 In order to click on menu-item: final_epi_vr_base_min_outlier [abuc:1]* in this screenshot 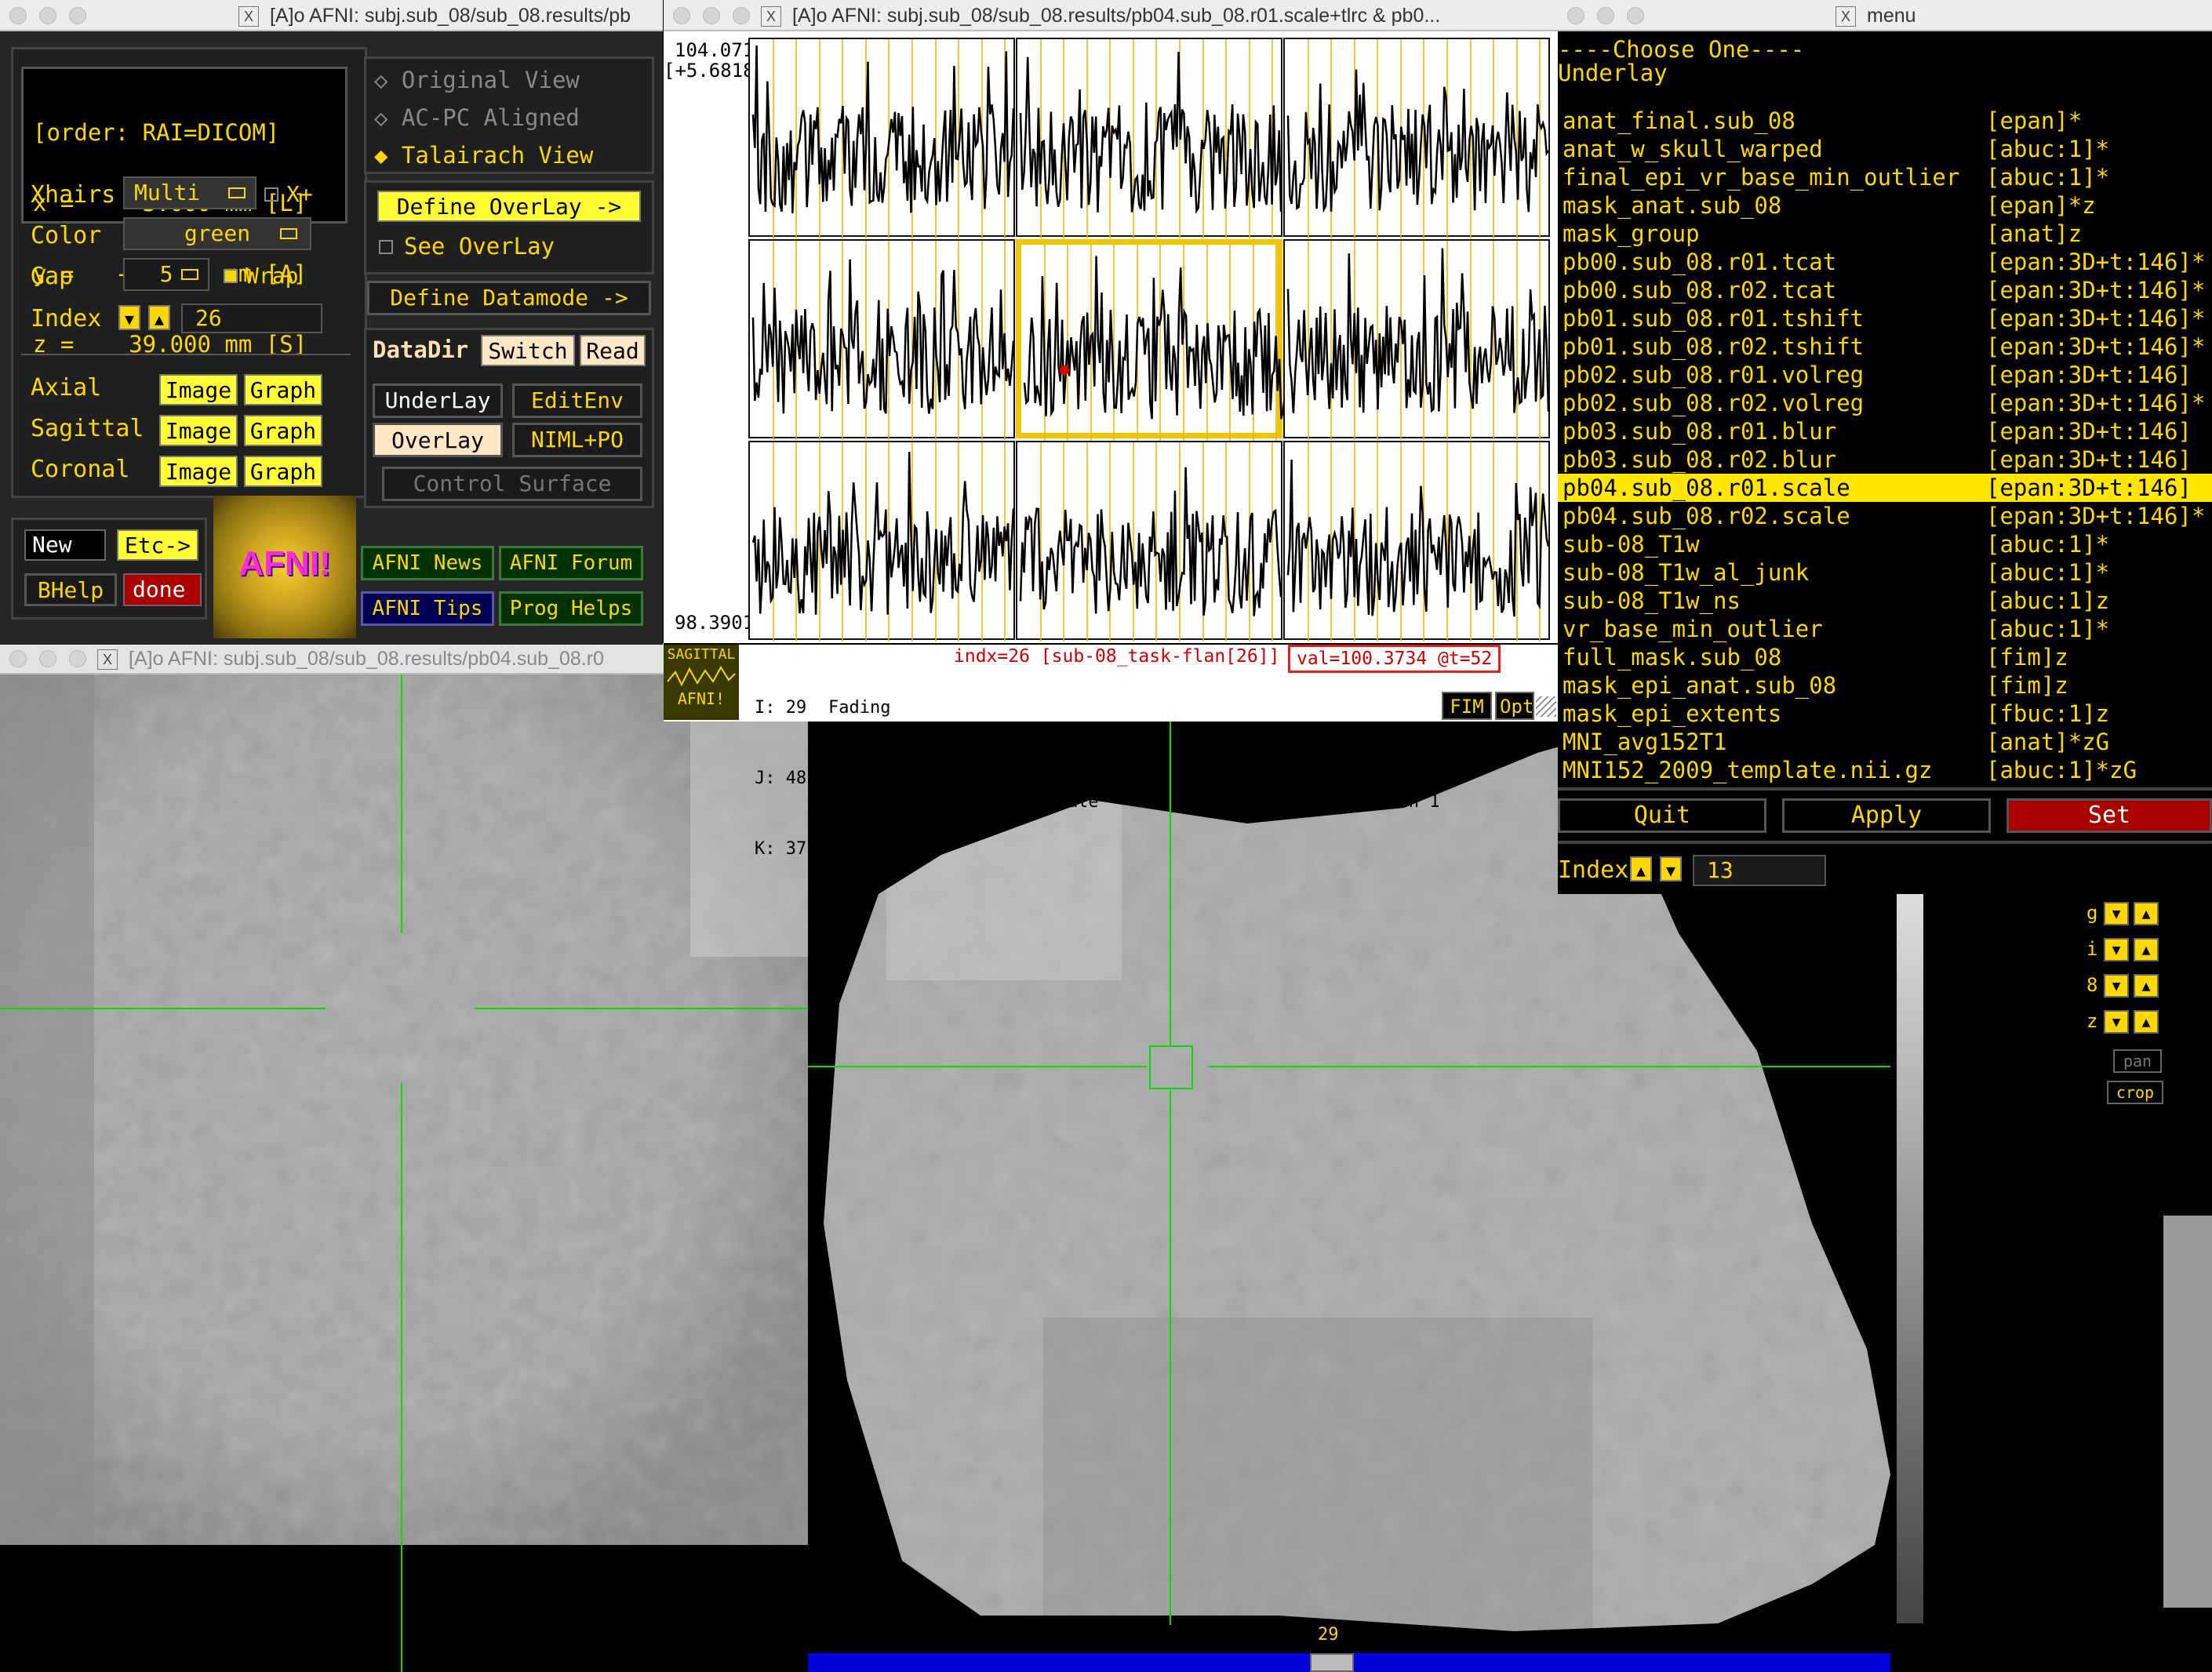, I will do `click(1885, 177)`.